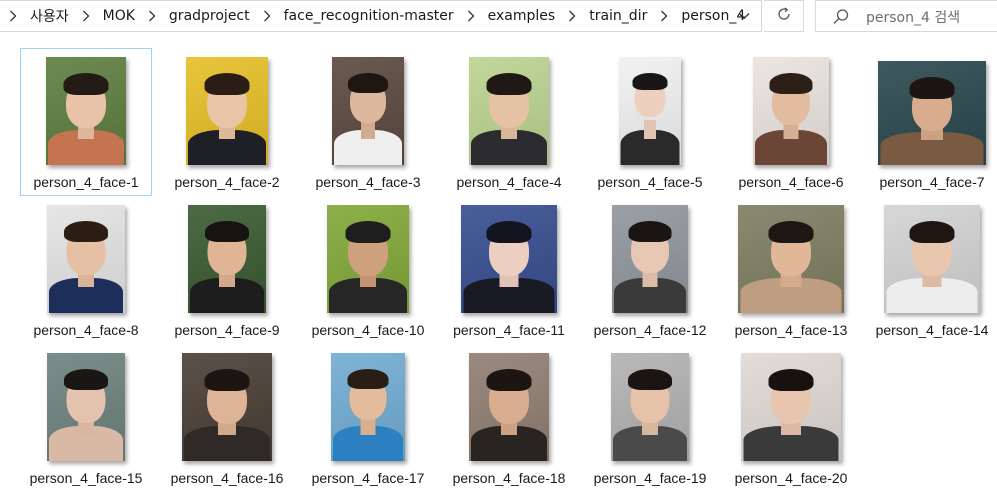  I want to click on file-name: person_4_face-10, so click(368, 330).